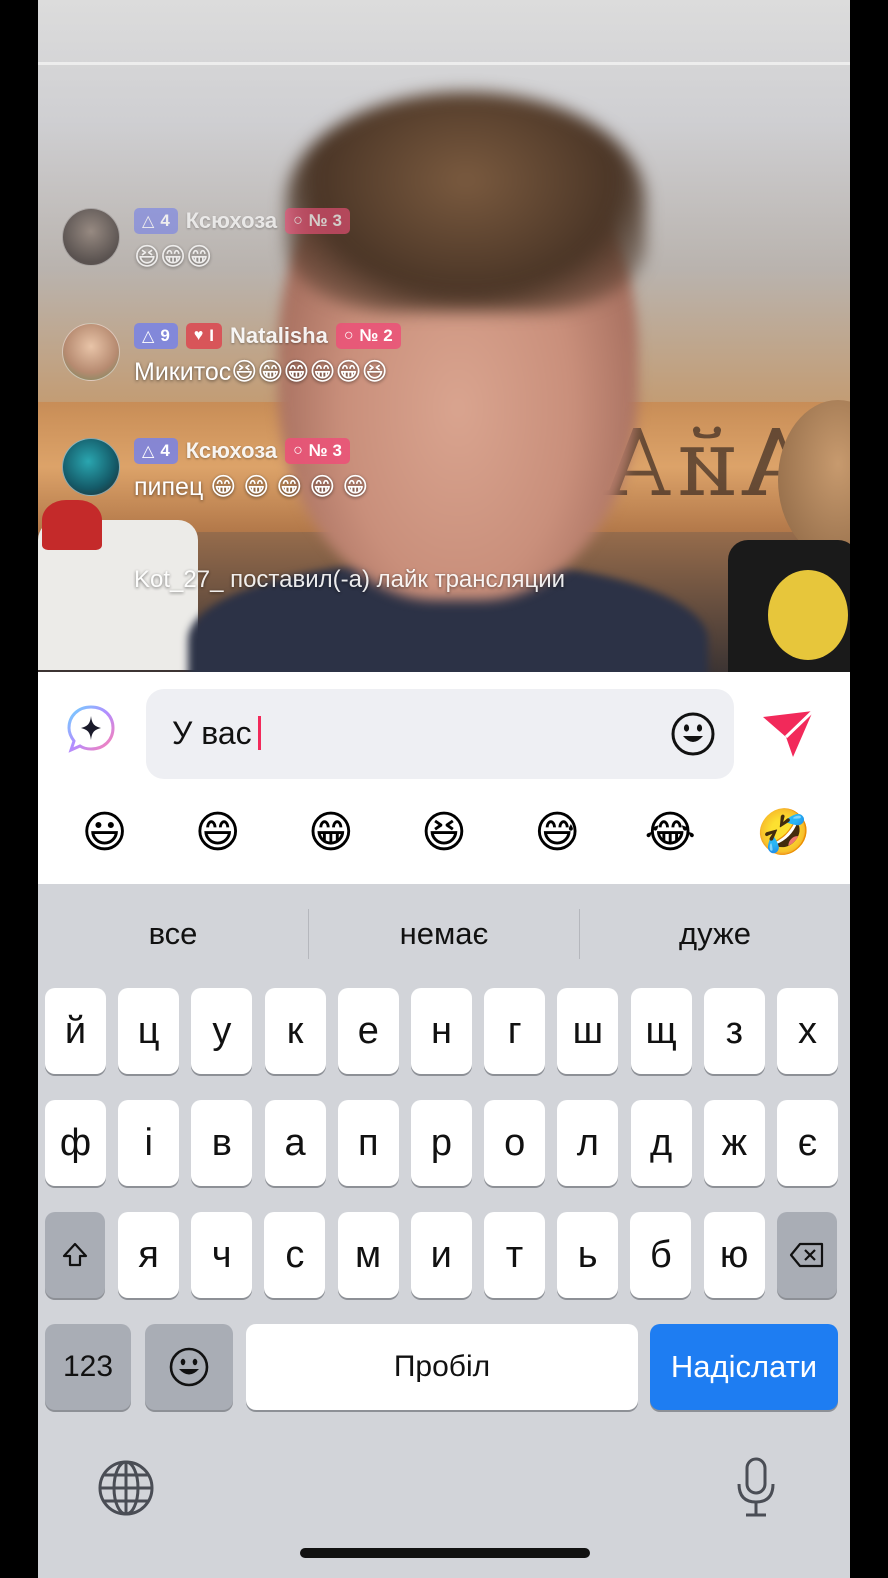 The image size is (888, 1578). What do you see at coordinates (588, 1255) in the screenshot?
I see `key-ь: ь` at bounding box center [588, 1255].